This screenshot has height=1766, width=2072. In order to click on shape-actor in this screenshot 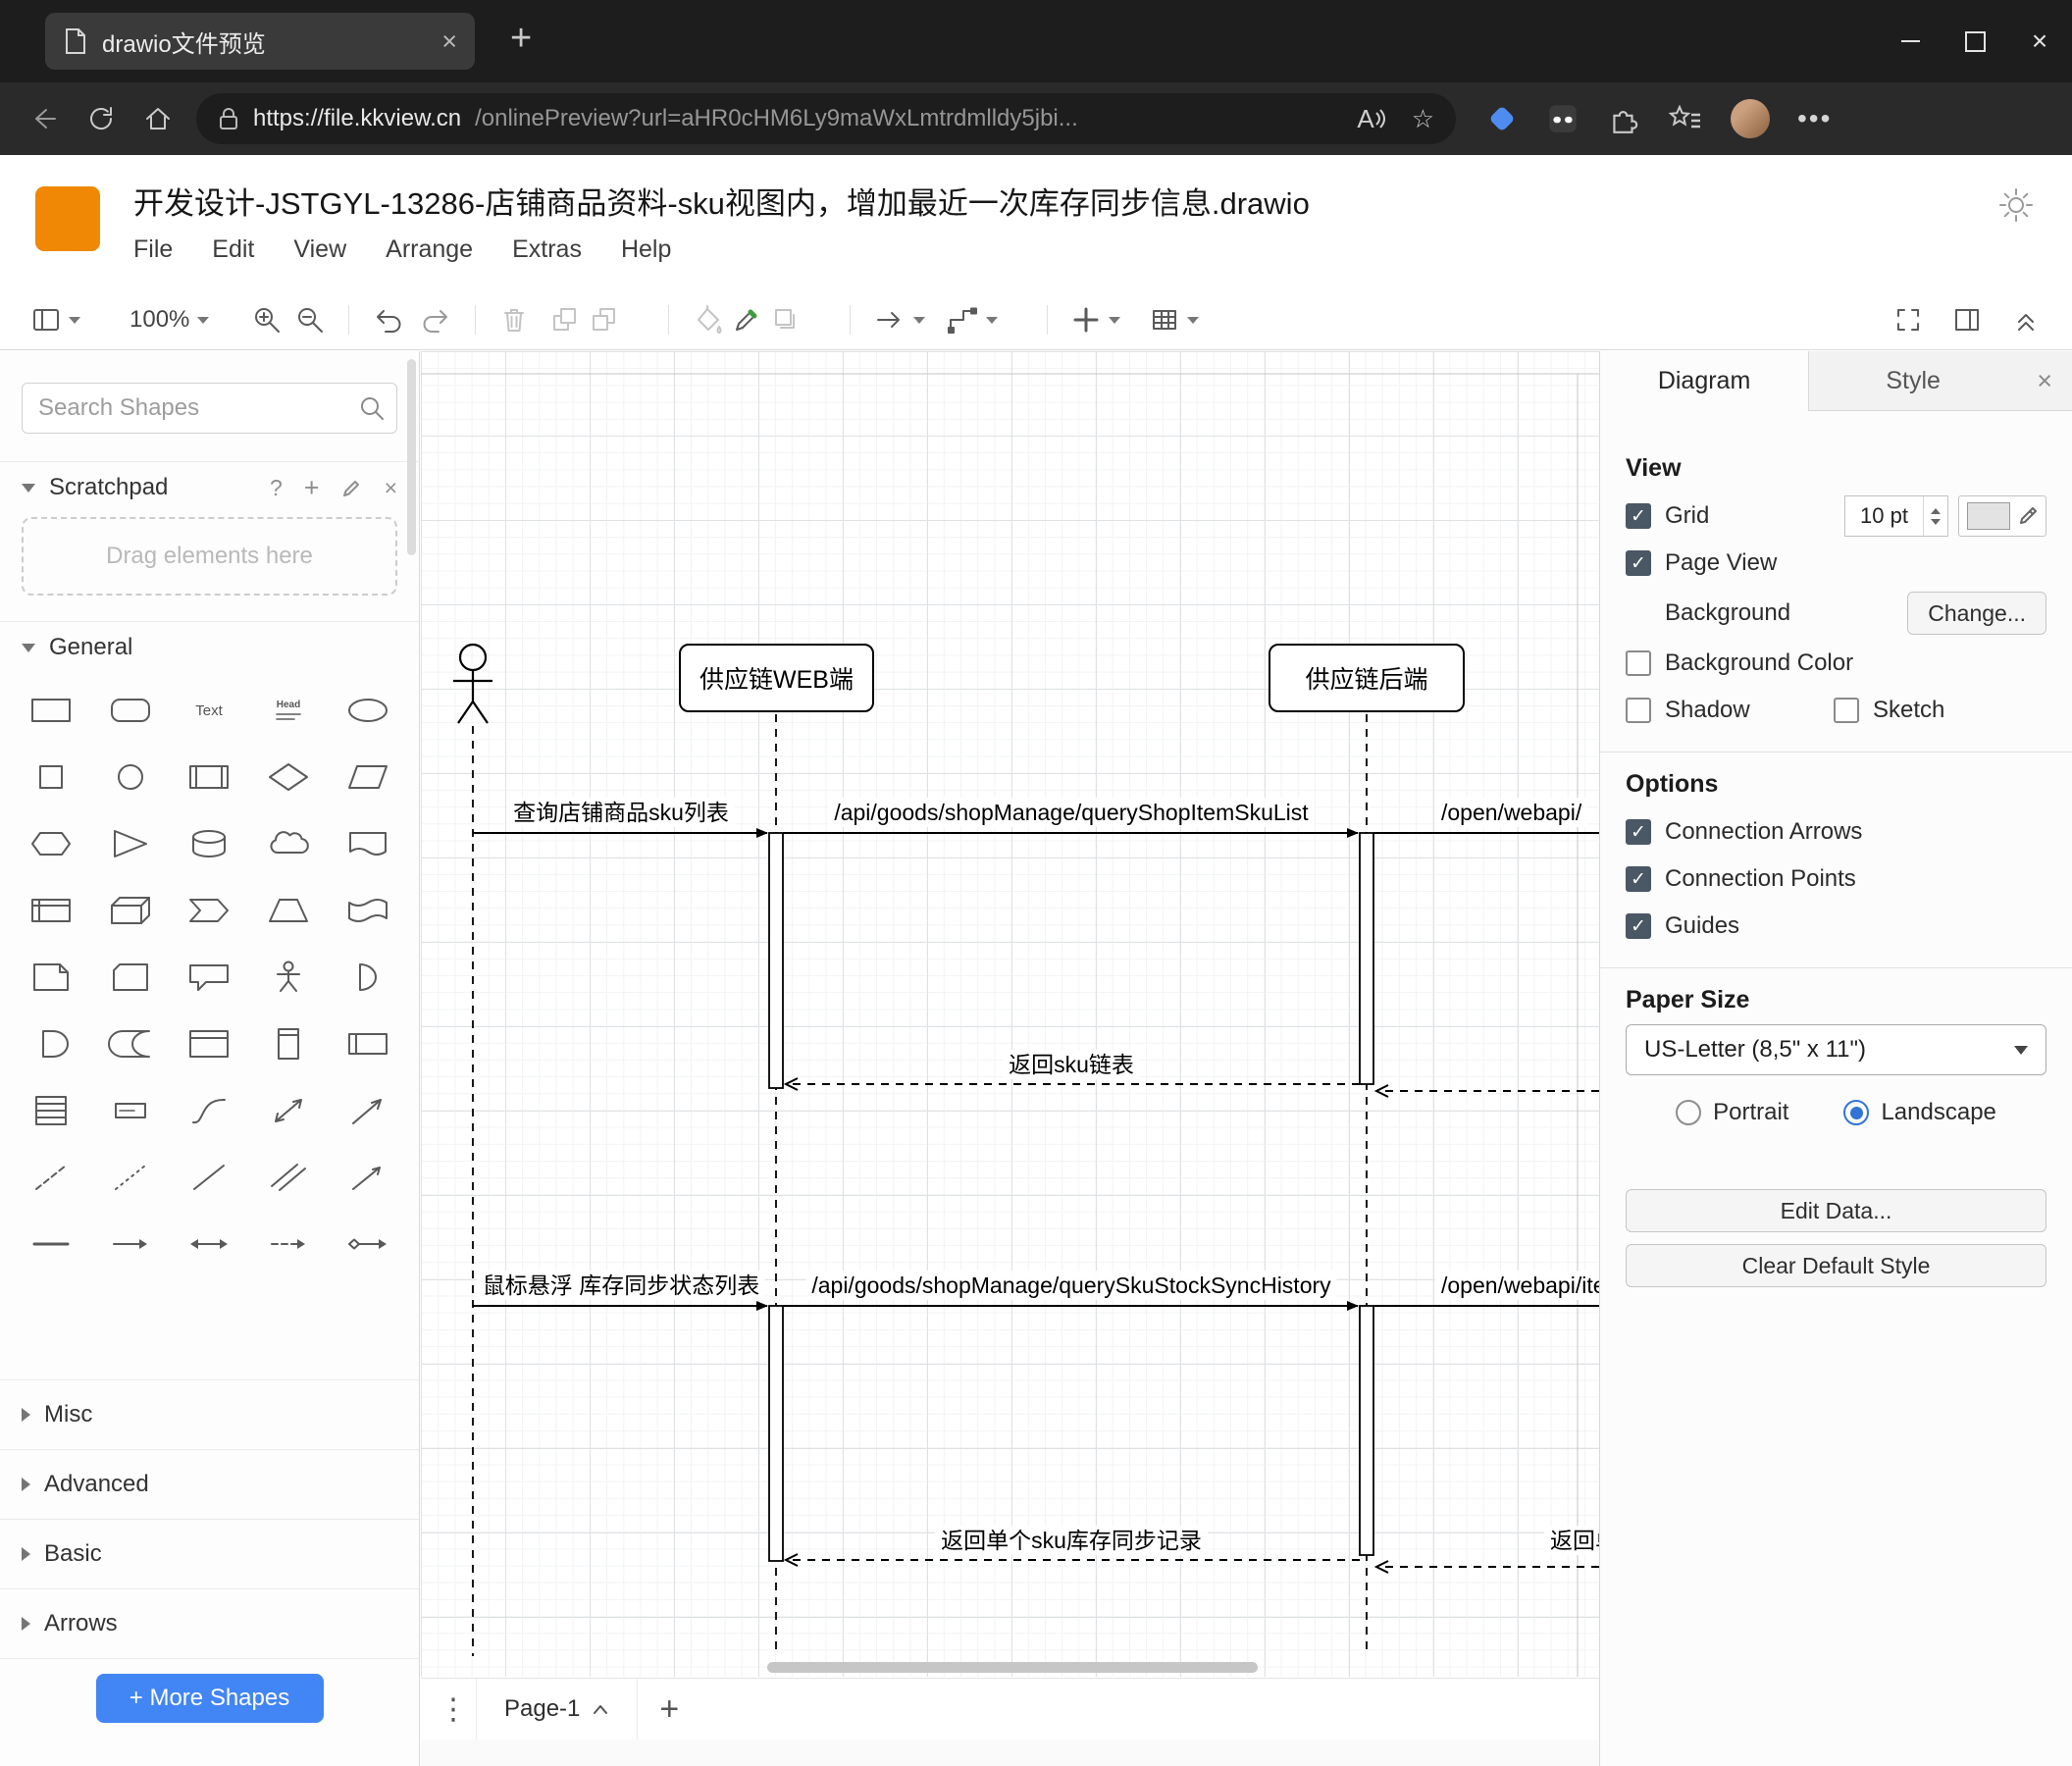, I will do `click(289, 978)`.